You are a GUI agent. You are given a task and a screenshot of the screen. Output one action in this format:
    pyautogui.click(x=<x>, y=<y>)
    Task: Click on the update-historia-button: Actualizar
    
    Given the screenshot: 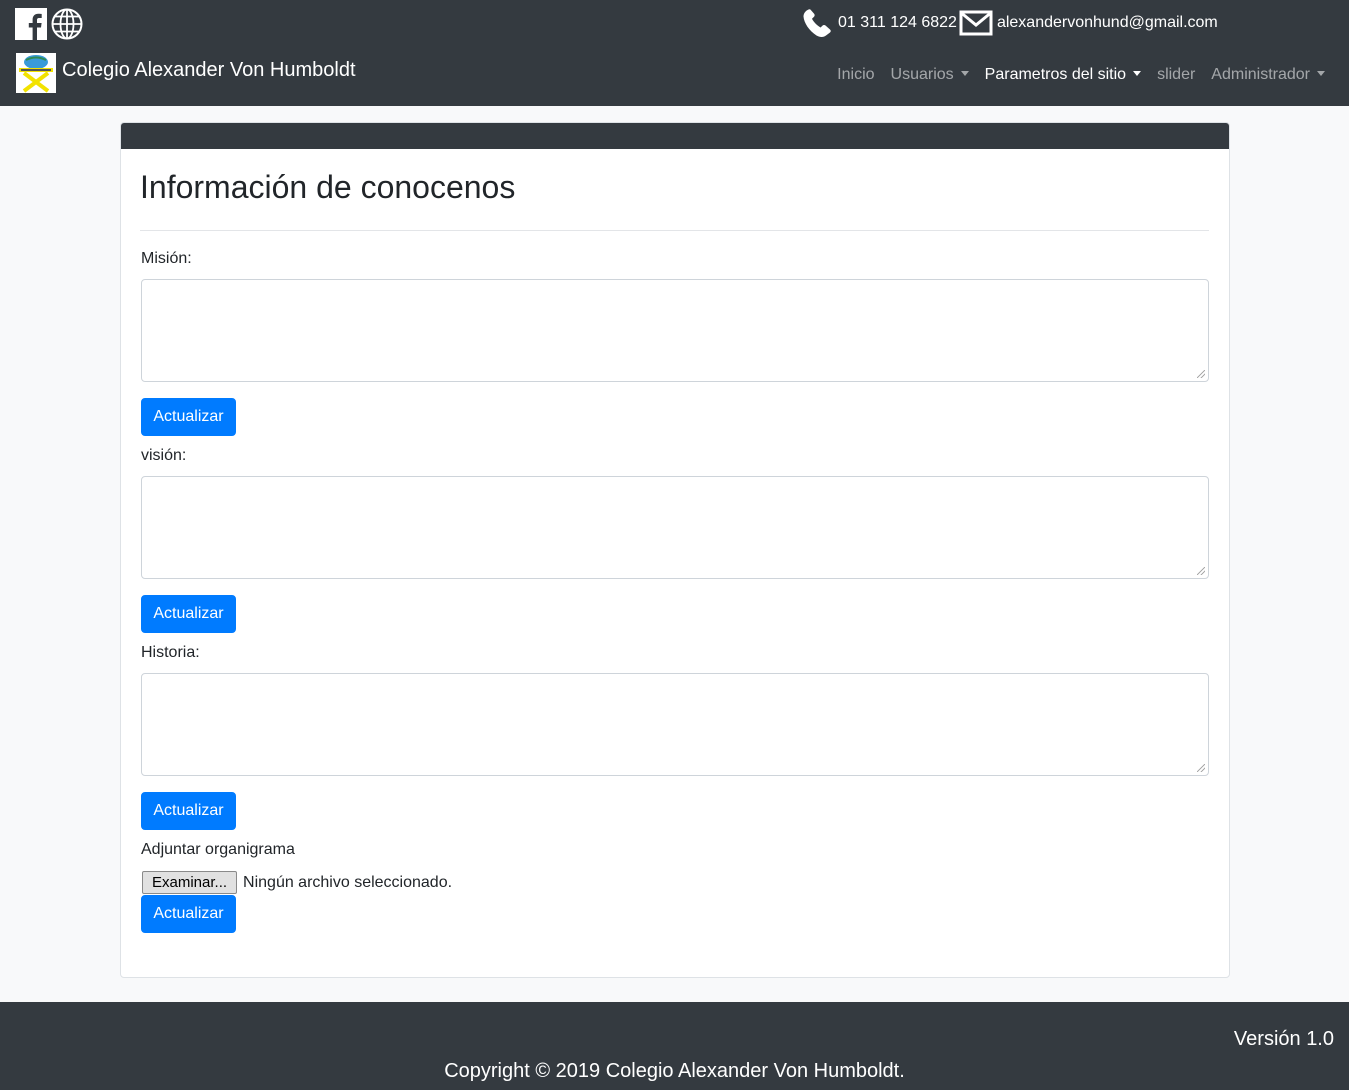 What is the action you would take?
    pyautogui.click(x=188, y=811)
    